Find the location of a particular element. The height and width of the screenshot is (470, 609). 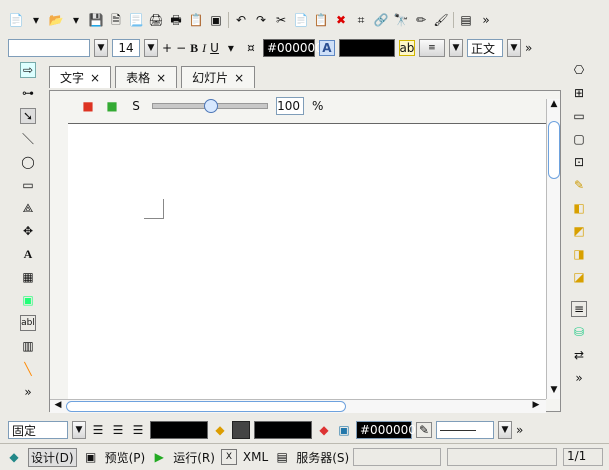

database-icon: ⛁ is located at coordinates (579, 332).